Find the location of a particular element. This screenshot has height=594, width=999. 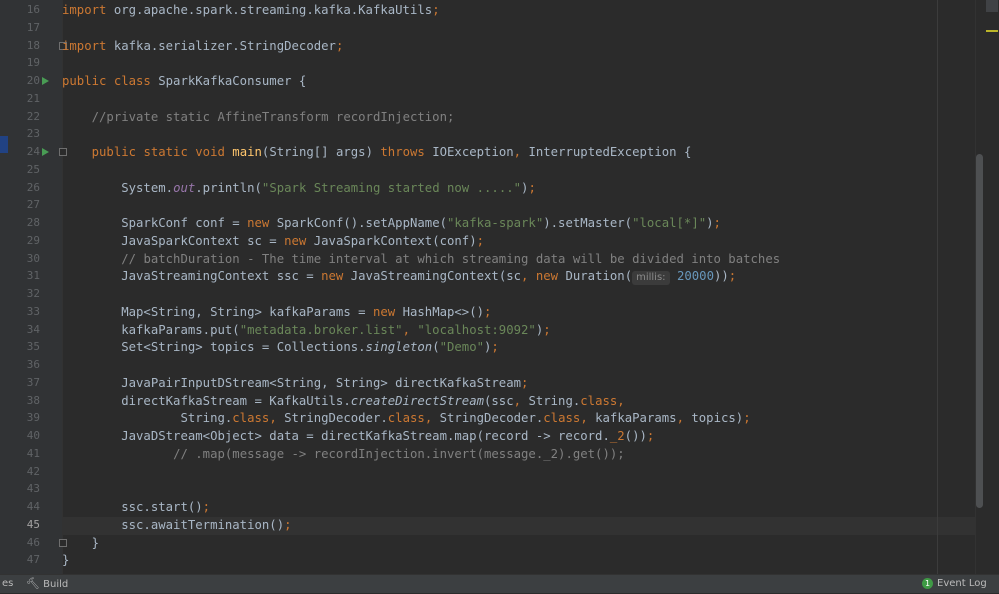

code-token: ).setMaster( is located at coordinates (588, 223).